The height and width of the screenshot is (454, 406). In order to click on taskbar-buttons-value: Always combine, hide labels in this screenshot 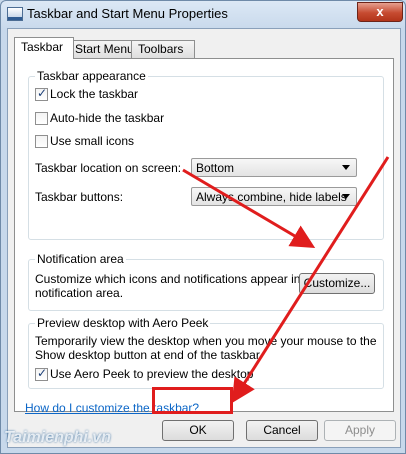, I will do `click(271, 197)`.